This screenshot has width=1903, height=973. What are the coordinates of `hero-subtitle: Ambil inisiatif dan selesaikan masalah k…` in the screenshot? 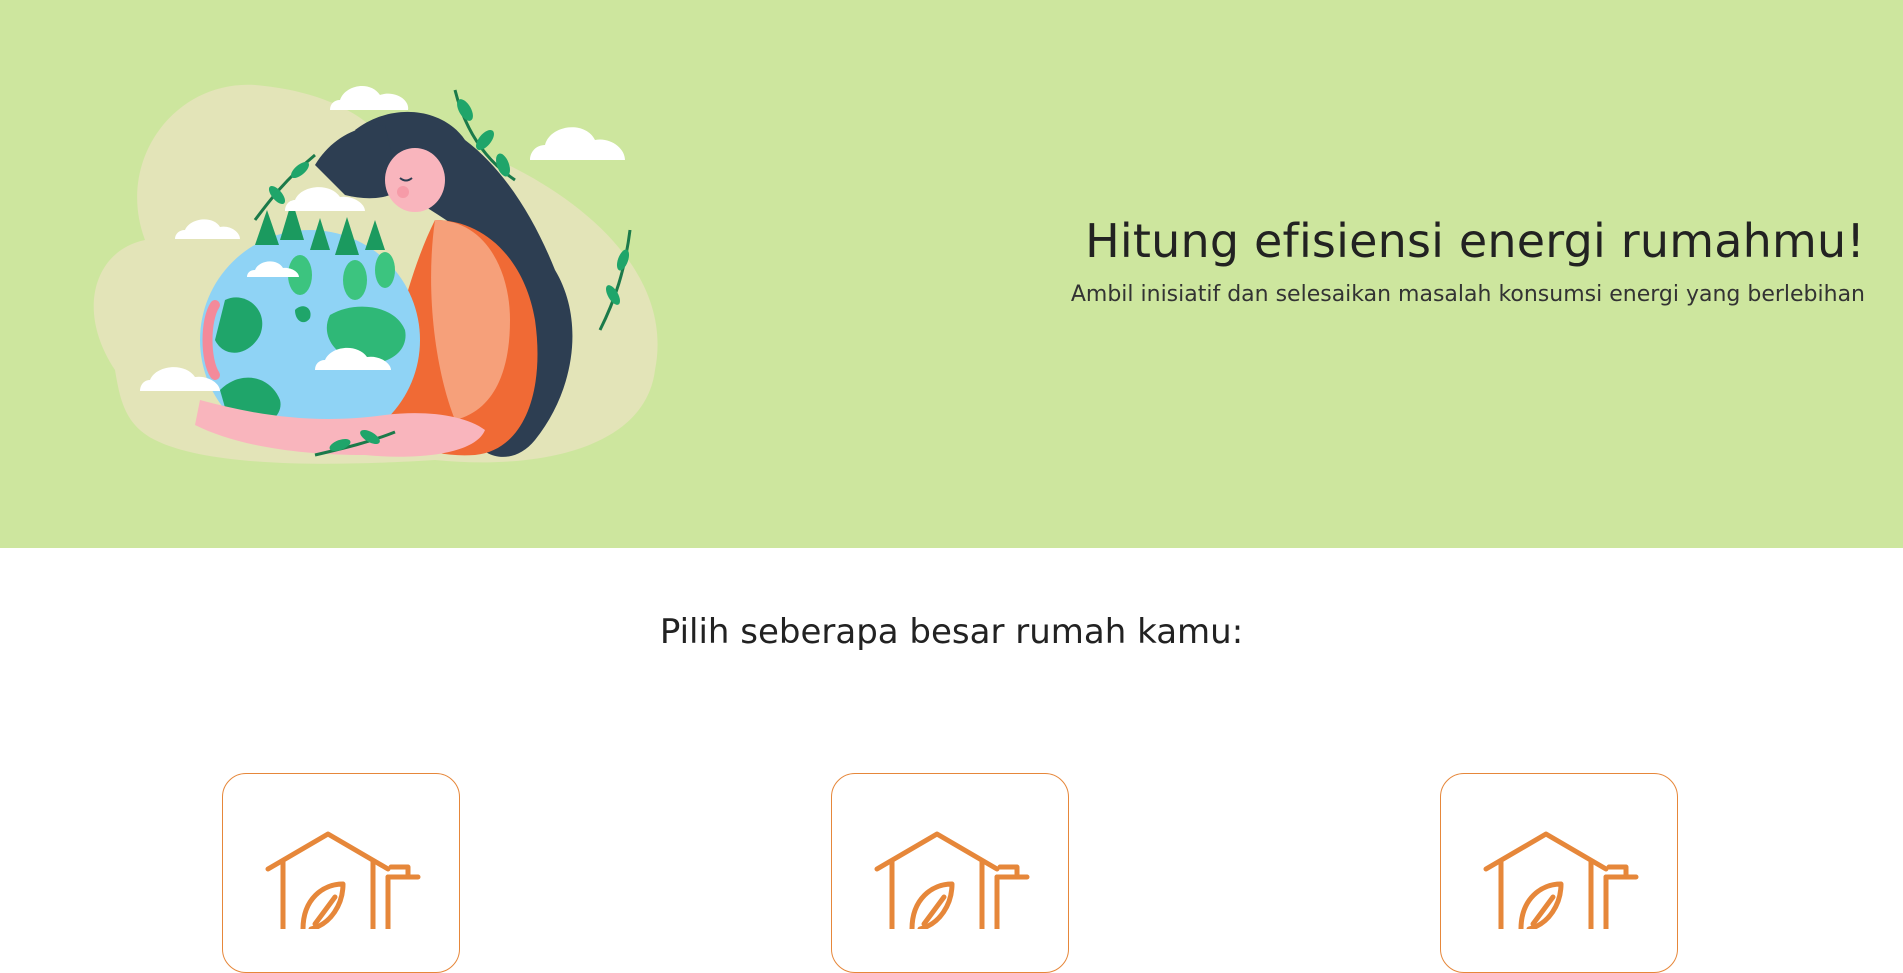 It's located at (1467, 294).